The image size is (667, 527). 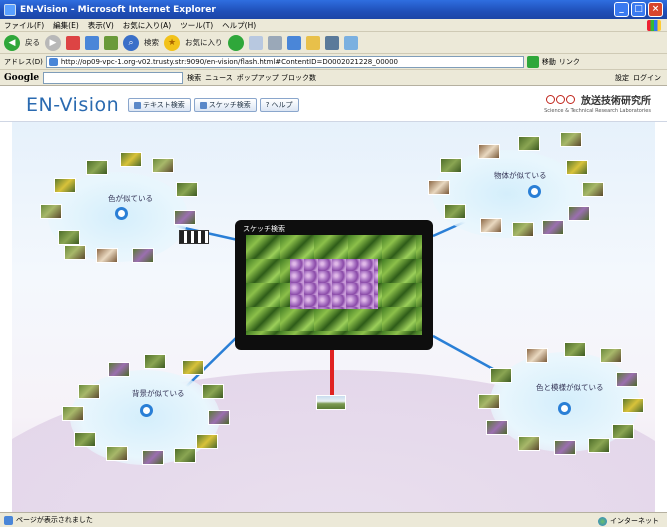 What do you see at coordinates (239, 25) in the screenshot?
I see `menu-help: ヘルプ(H)` at bounding box center [239, 25].